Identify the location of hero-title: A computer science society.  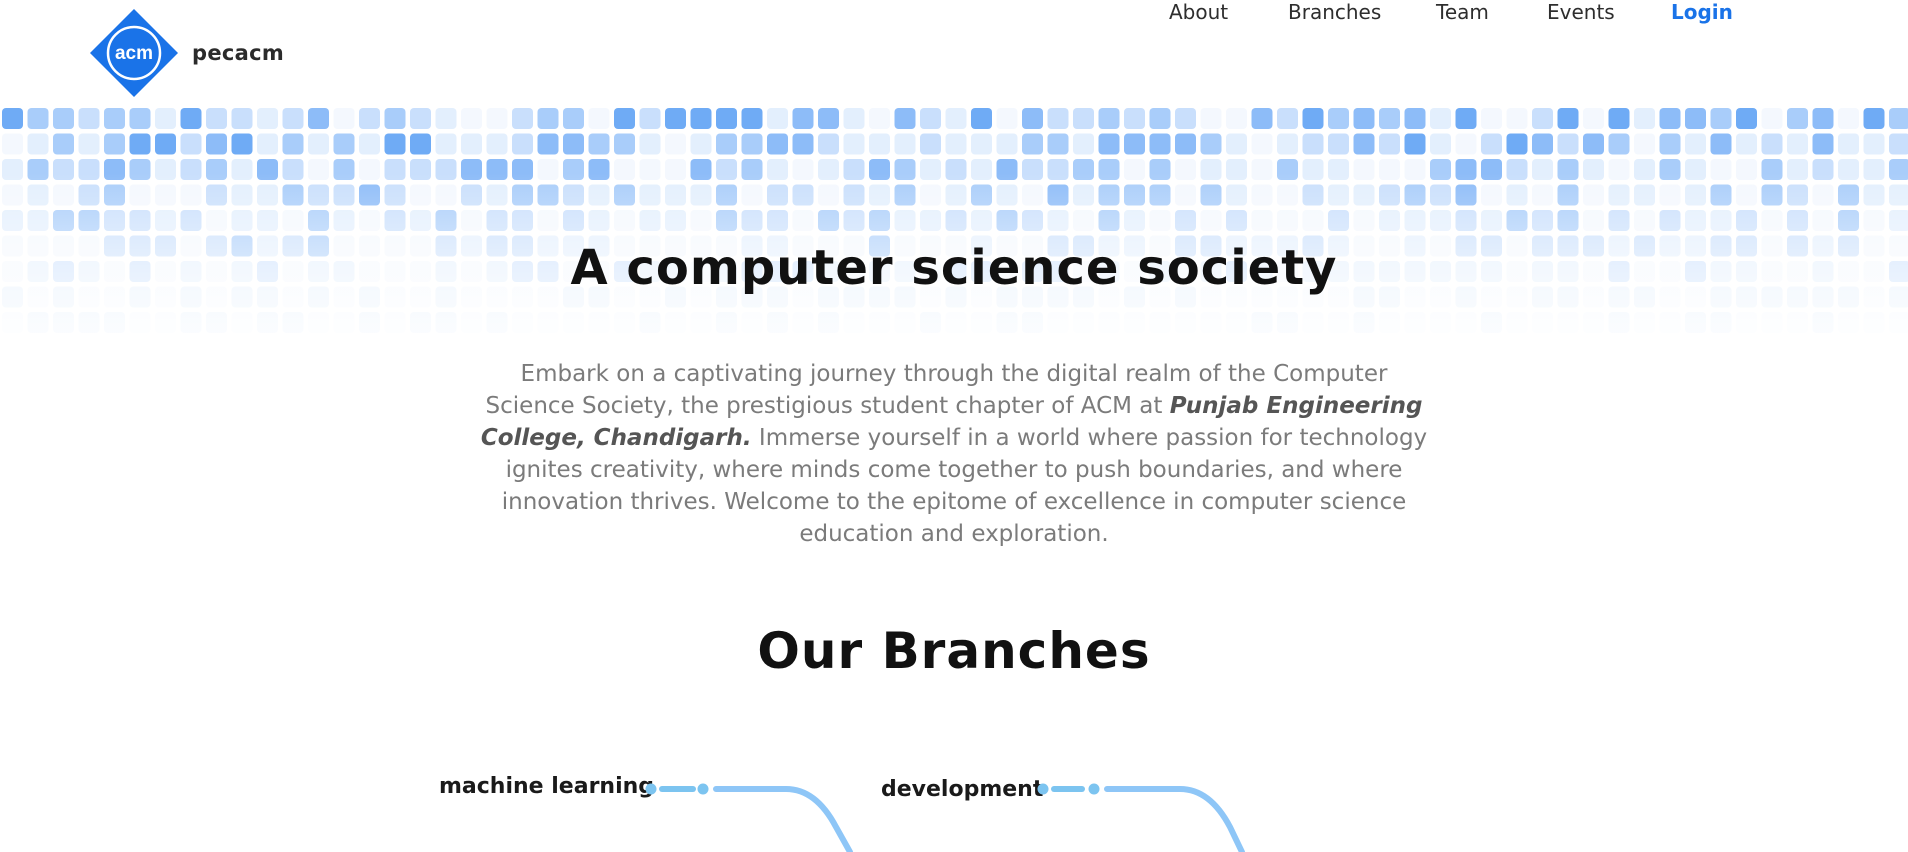
(954, 268).